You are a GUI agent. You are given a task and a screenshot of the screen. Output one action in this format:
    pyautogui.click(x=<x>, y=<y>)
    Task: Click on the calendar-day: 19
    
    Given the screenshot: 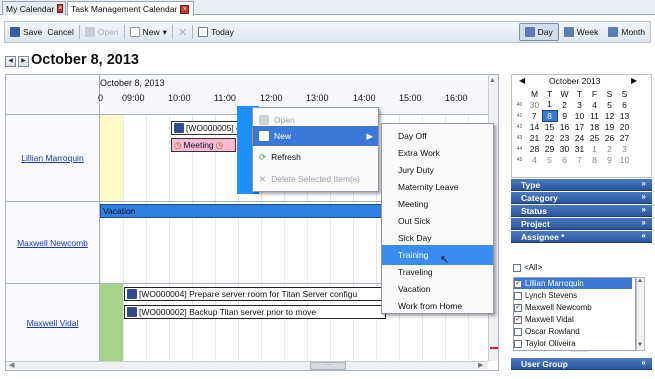 What is the action you would take?
    pyautogui.click(x=609, y=126)
    